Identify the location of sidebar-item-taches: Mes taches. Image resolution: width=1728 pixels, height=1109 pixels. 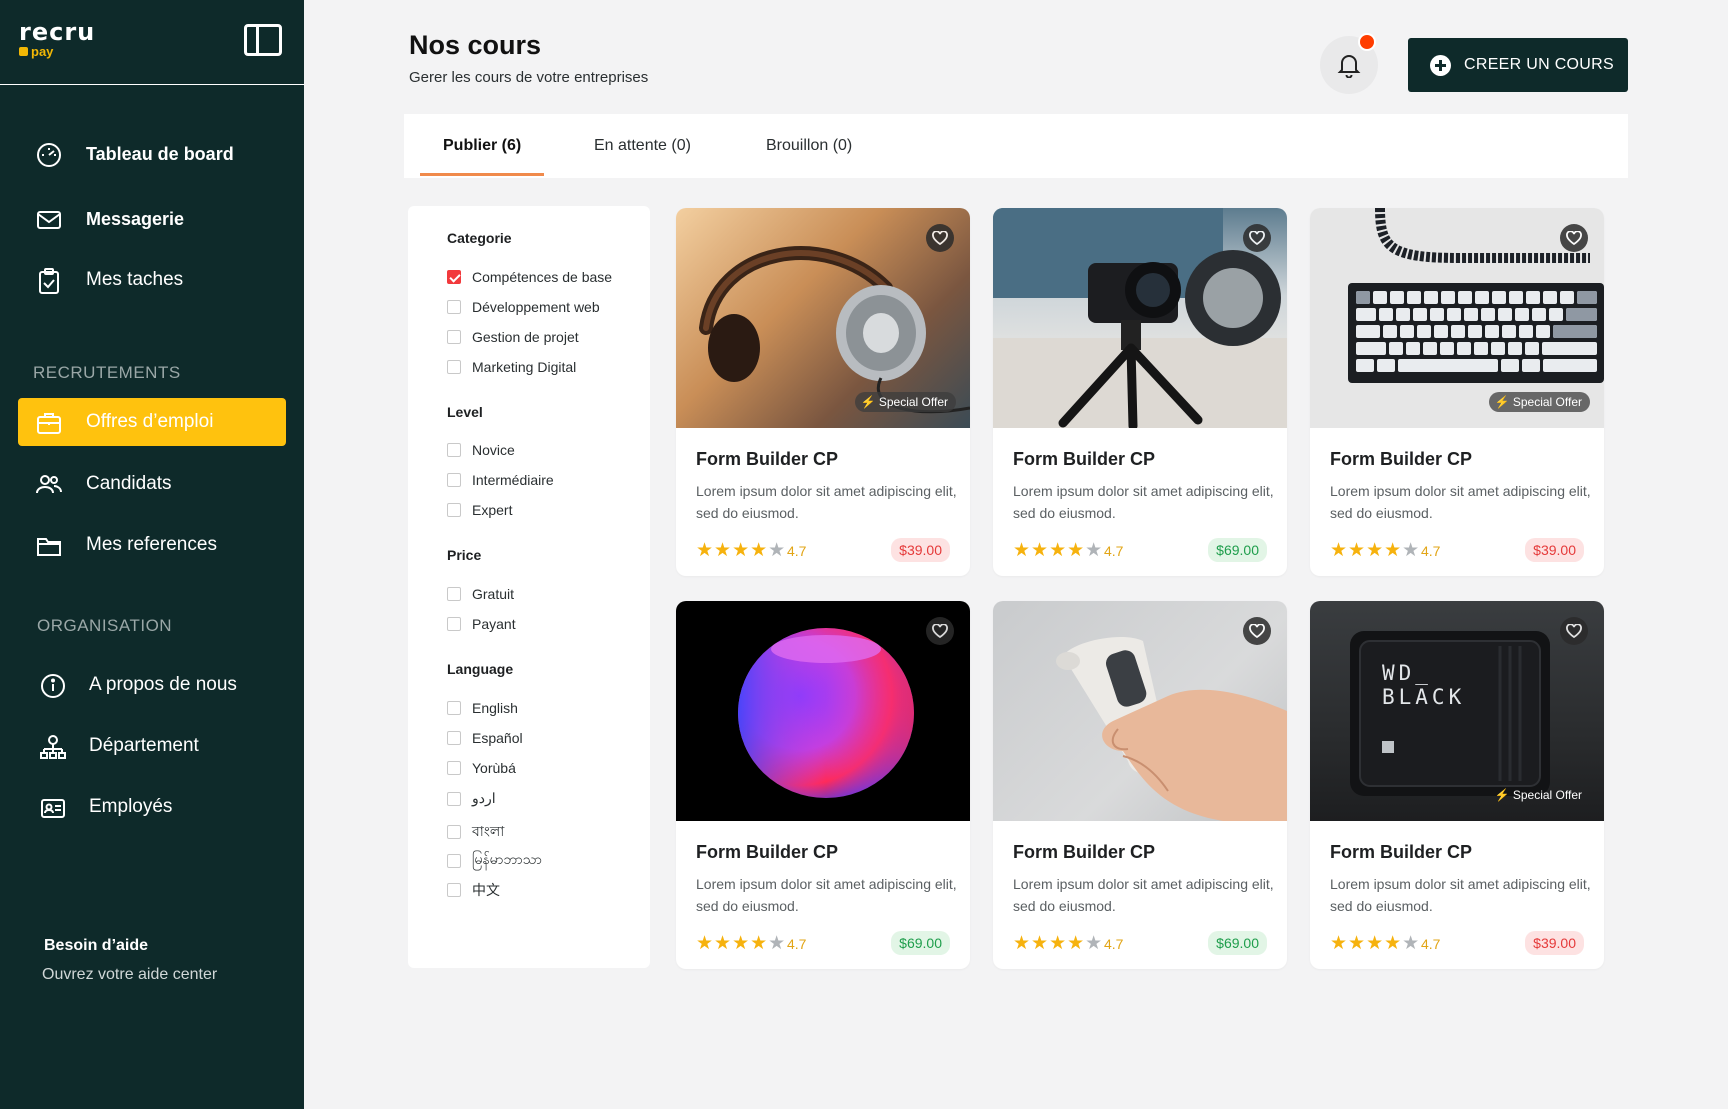
(152, 280).